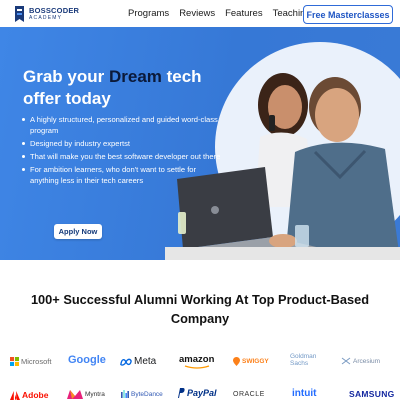 The width and height of the screenshot is (400, 405). Describe the element at coordinates (54, 11) in the screenshot. I see `brand-name: BOSSCODER` at that location.